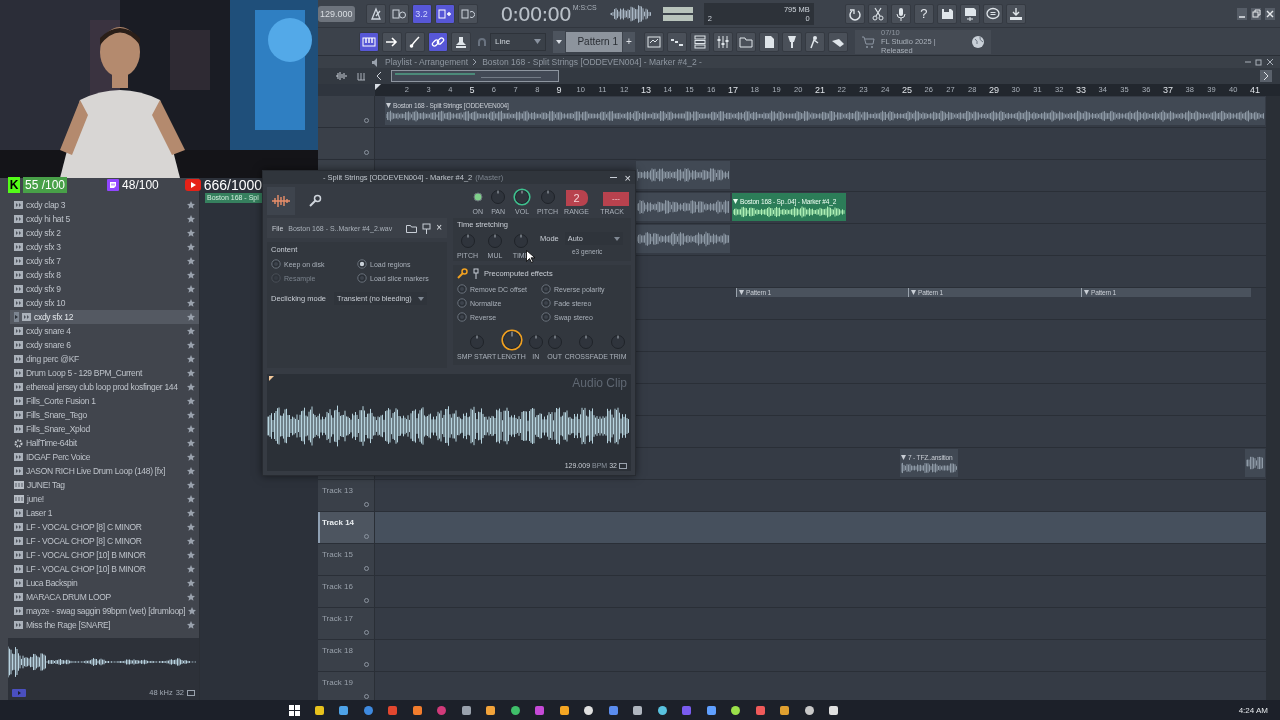 The height and width of the screenshot is (720, 1280). Describe the element at coordinates (629, 41) in the screenshot. I see `add-pattern-button: +` at that location.